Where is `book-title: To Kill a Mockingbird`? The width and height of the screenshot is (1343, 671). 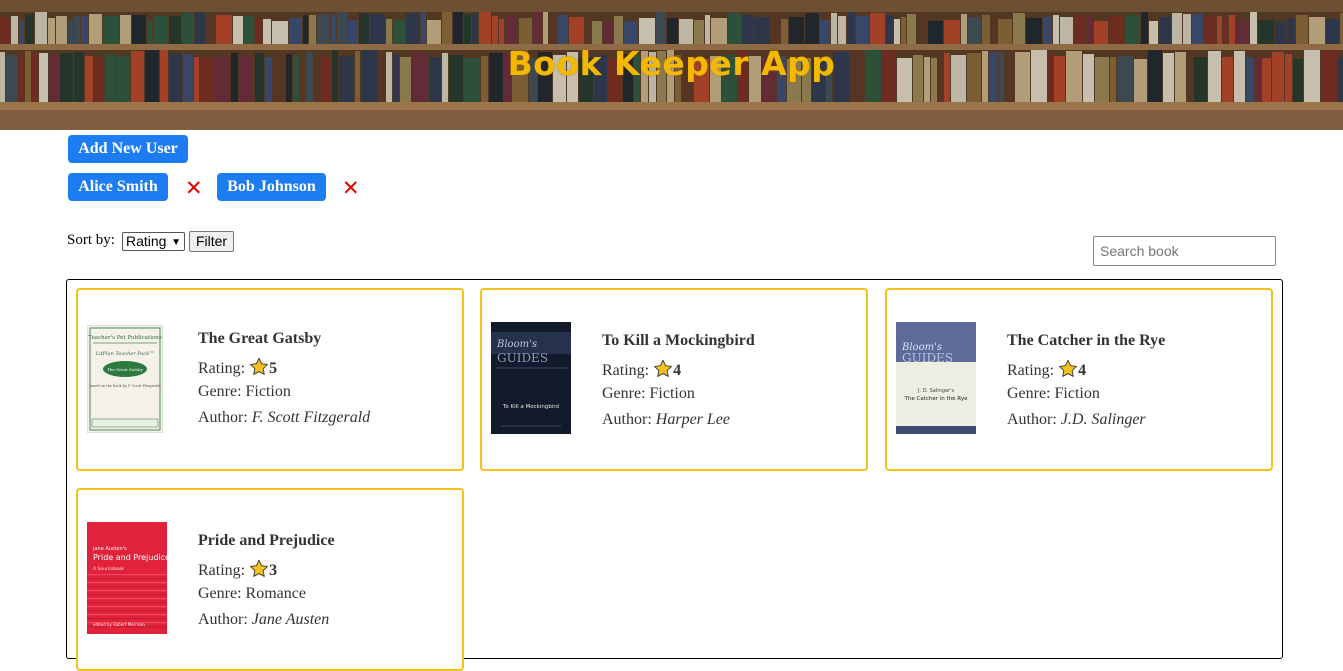
book-title: To Kill a Mockingbird is located at coordinates (678, 340).